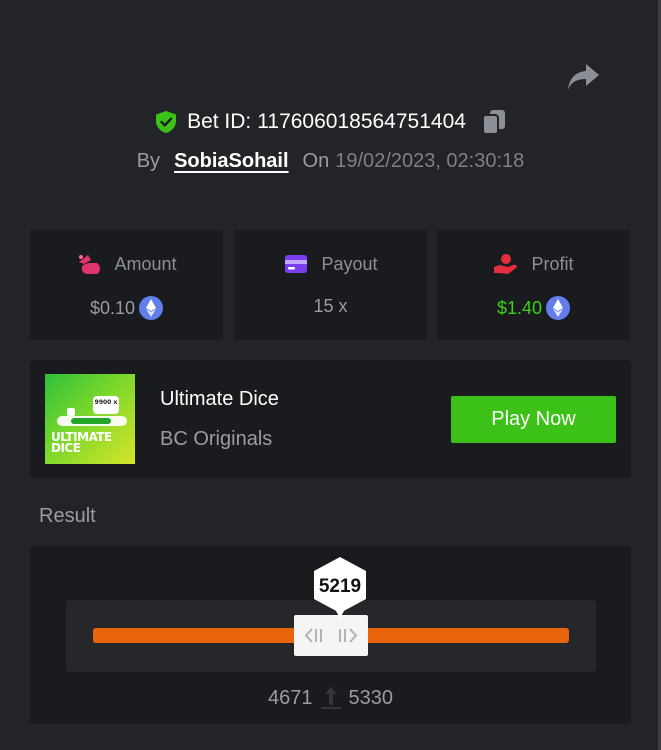 The width and height of the screenshot is (661, 750). I want to click on bet-id-row: Bet ID: 117606018564751404, so click(330, 122).